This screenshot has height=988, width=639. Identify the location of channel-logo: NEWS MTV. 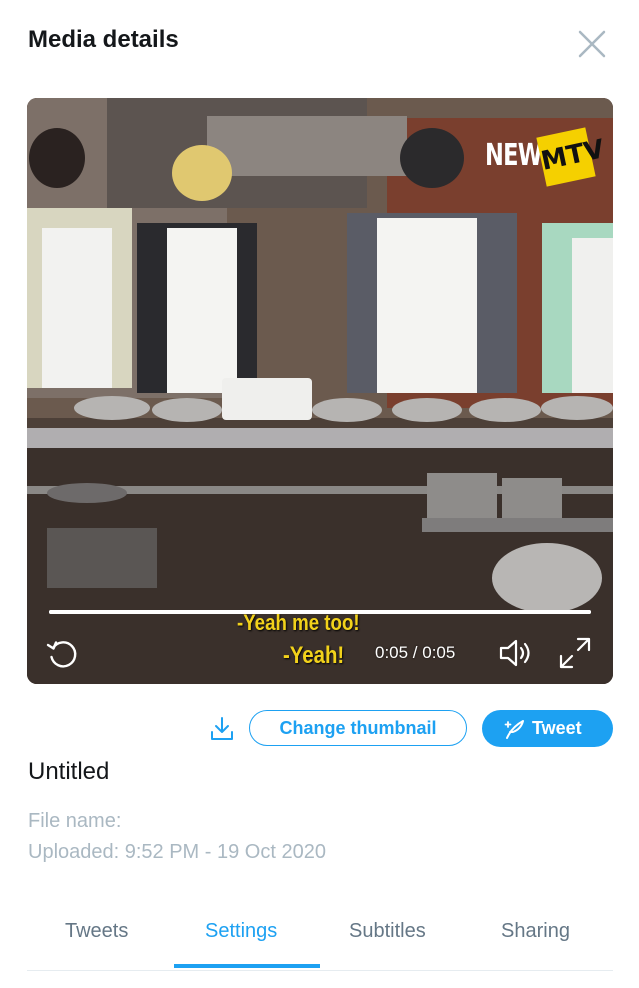
(546, 159).